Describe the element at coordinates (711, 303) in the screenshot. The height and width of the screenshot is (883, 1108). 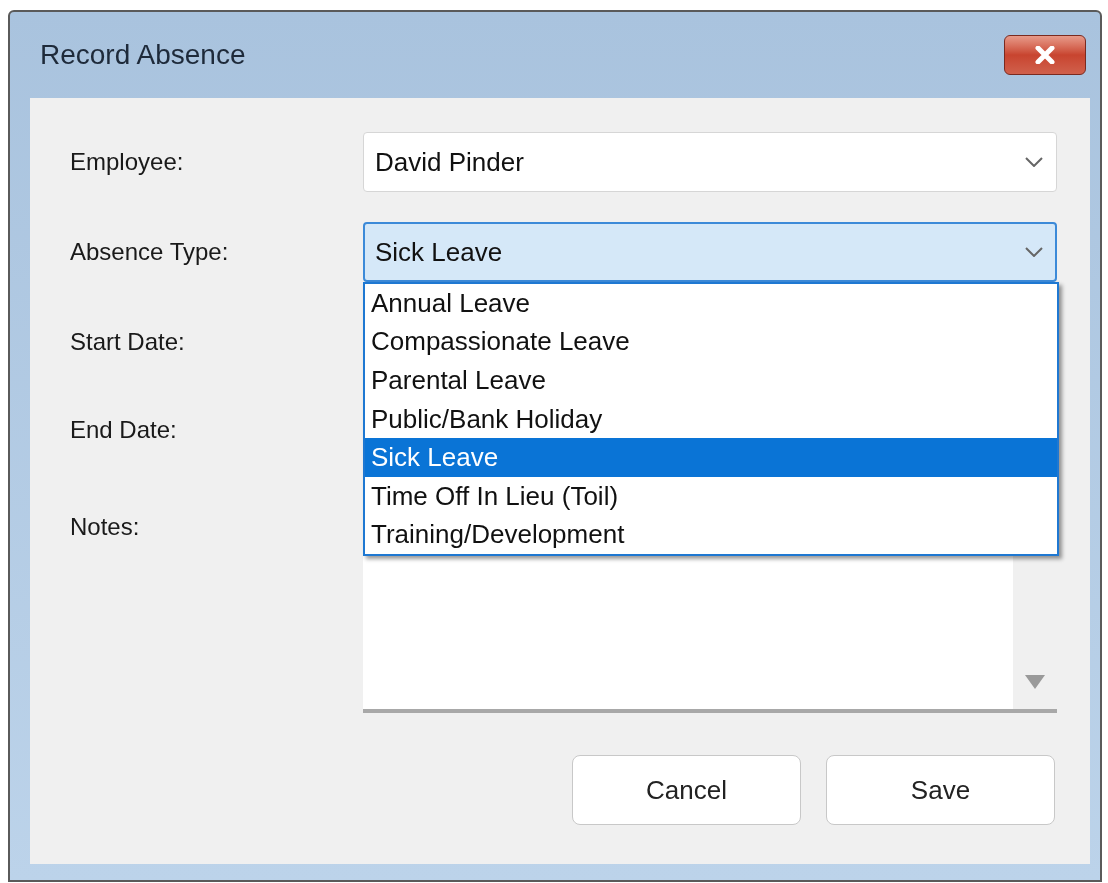
I see `dropdown-item: Annual Leave` at that location.